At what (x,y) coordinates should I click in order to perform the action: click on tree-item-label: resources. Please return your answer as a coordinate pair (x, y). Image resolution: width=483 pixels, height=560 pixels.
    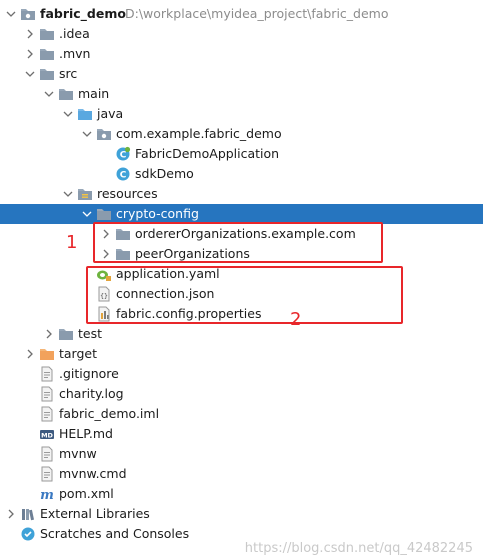
    Looking at the image, I should click on (127, 193).